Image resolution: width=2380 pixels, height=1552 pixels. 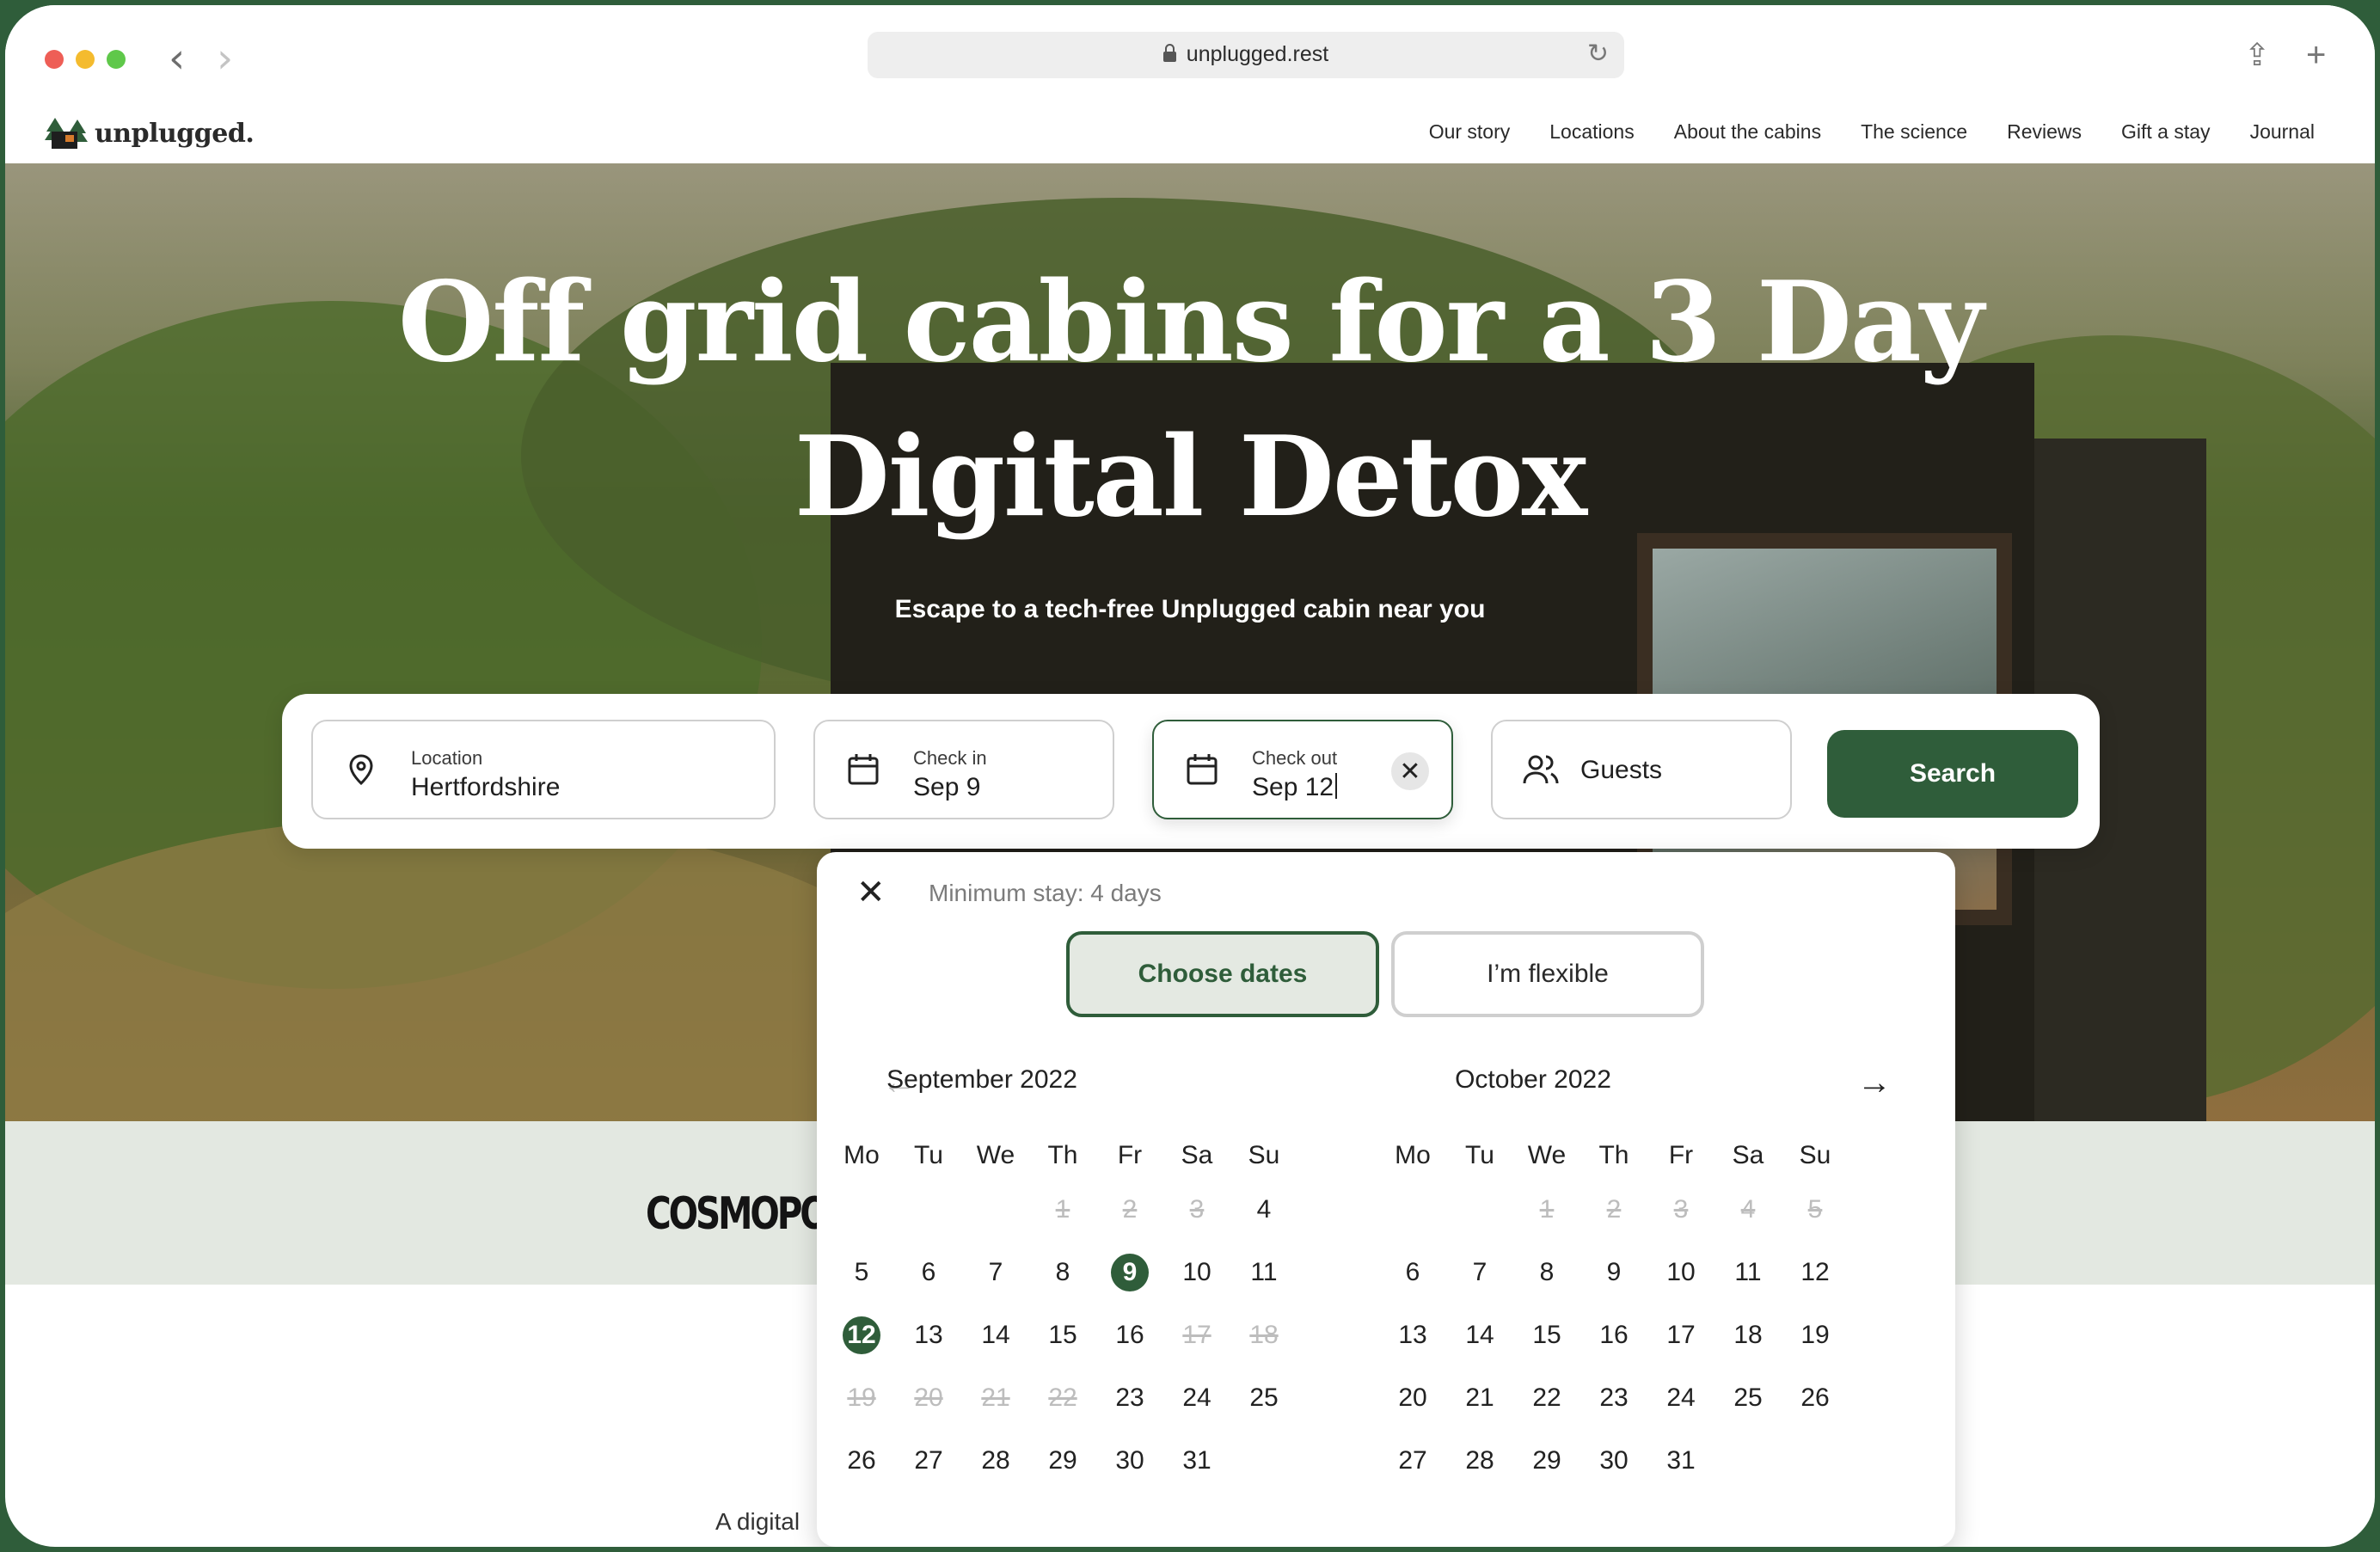 What do you see at coordinates (1592, 132) in the screenshot?
I see `nav-locations: Locations` at bounding box center [1592, 132].